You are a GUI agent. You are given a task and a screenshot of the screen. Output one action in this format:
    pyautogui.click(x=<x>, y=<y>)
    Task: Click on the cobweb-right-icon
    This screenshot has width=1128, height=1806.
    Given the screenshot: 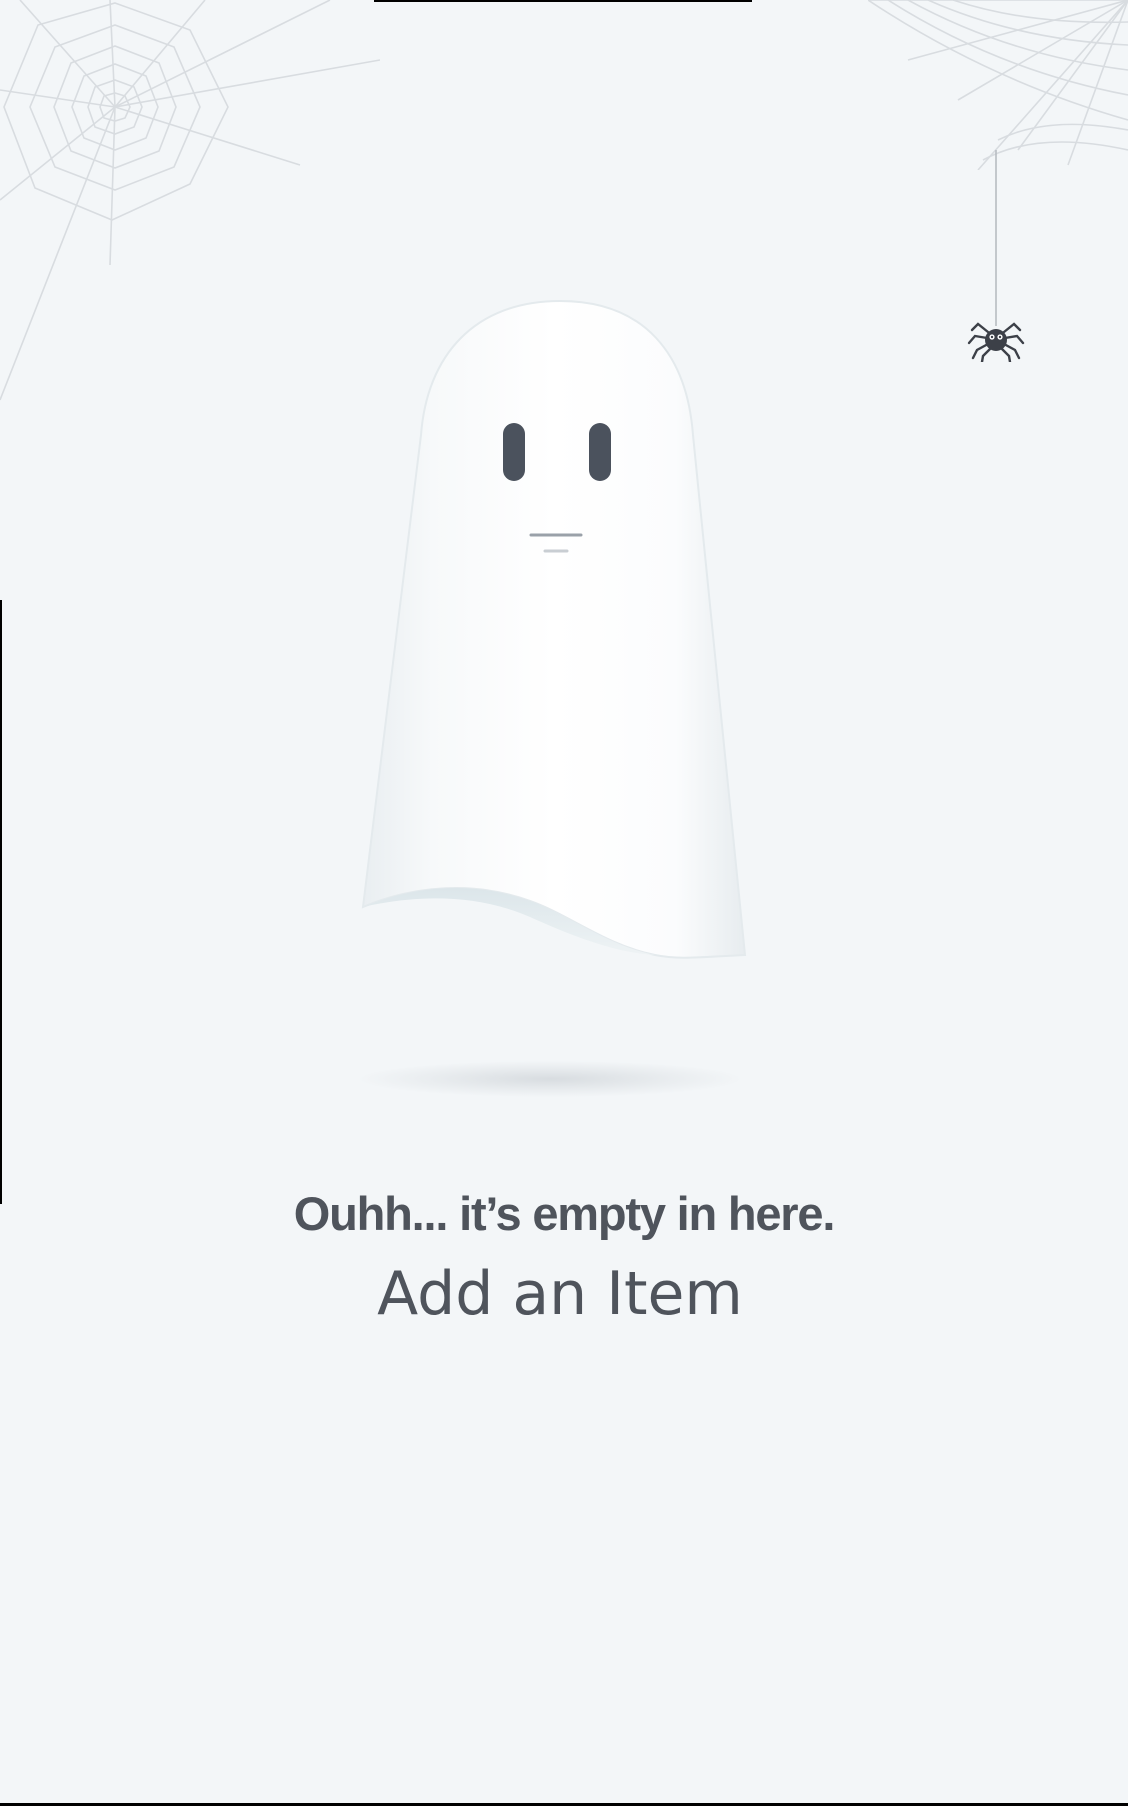 What is the action you would take?
    pyautogui.click(x=998, y=85)
    